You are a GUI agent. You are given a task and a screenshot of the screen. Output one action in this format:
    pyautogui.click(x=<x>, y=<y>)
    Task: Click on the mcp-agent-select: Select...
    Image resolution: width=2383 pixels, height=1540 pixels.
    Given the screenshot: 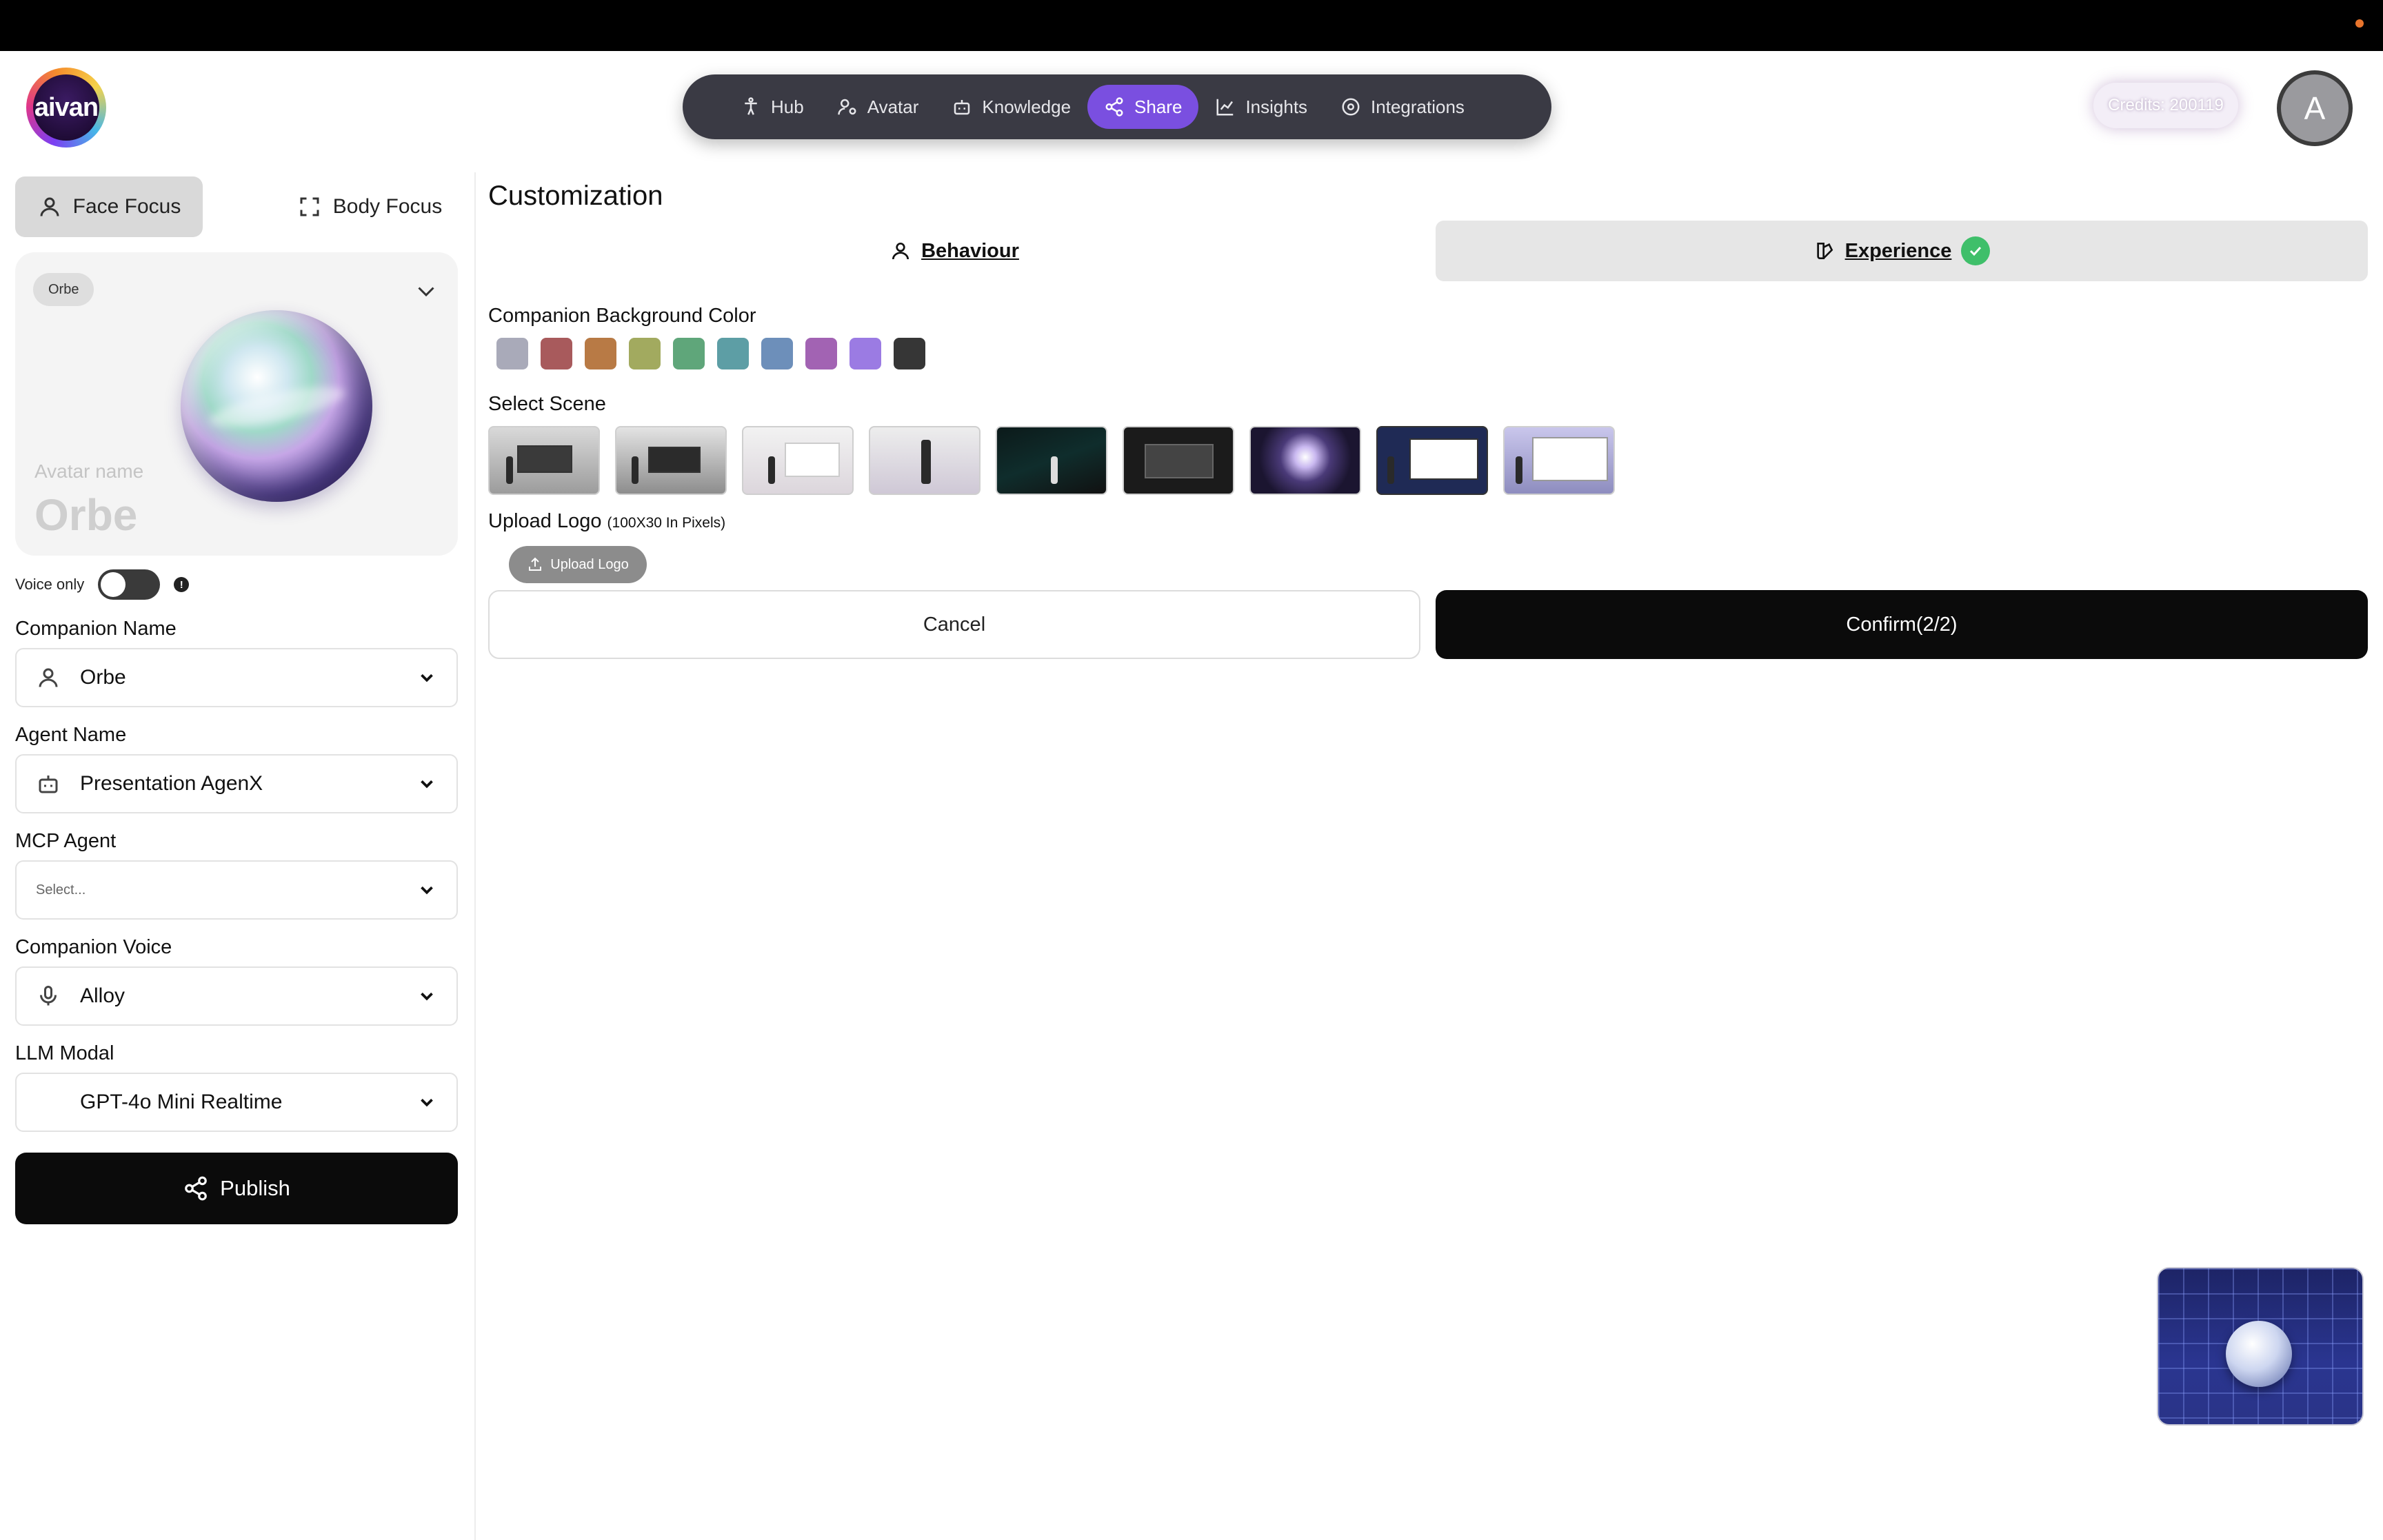 What is the action you would take?
    pyautogui.click(x=236, y=890)
    